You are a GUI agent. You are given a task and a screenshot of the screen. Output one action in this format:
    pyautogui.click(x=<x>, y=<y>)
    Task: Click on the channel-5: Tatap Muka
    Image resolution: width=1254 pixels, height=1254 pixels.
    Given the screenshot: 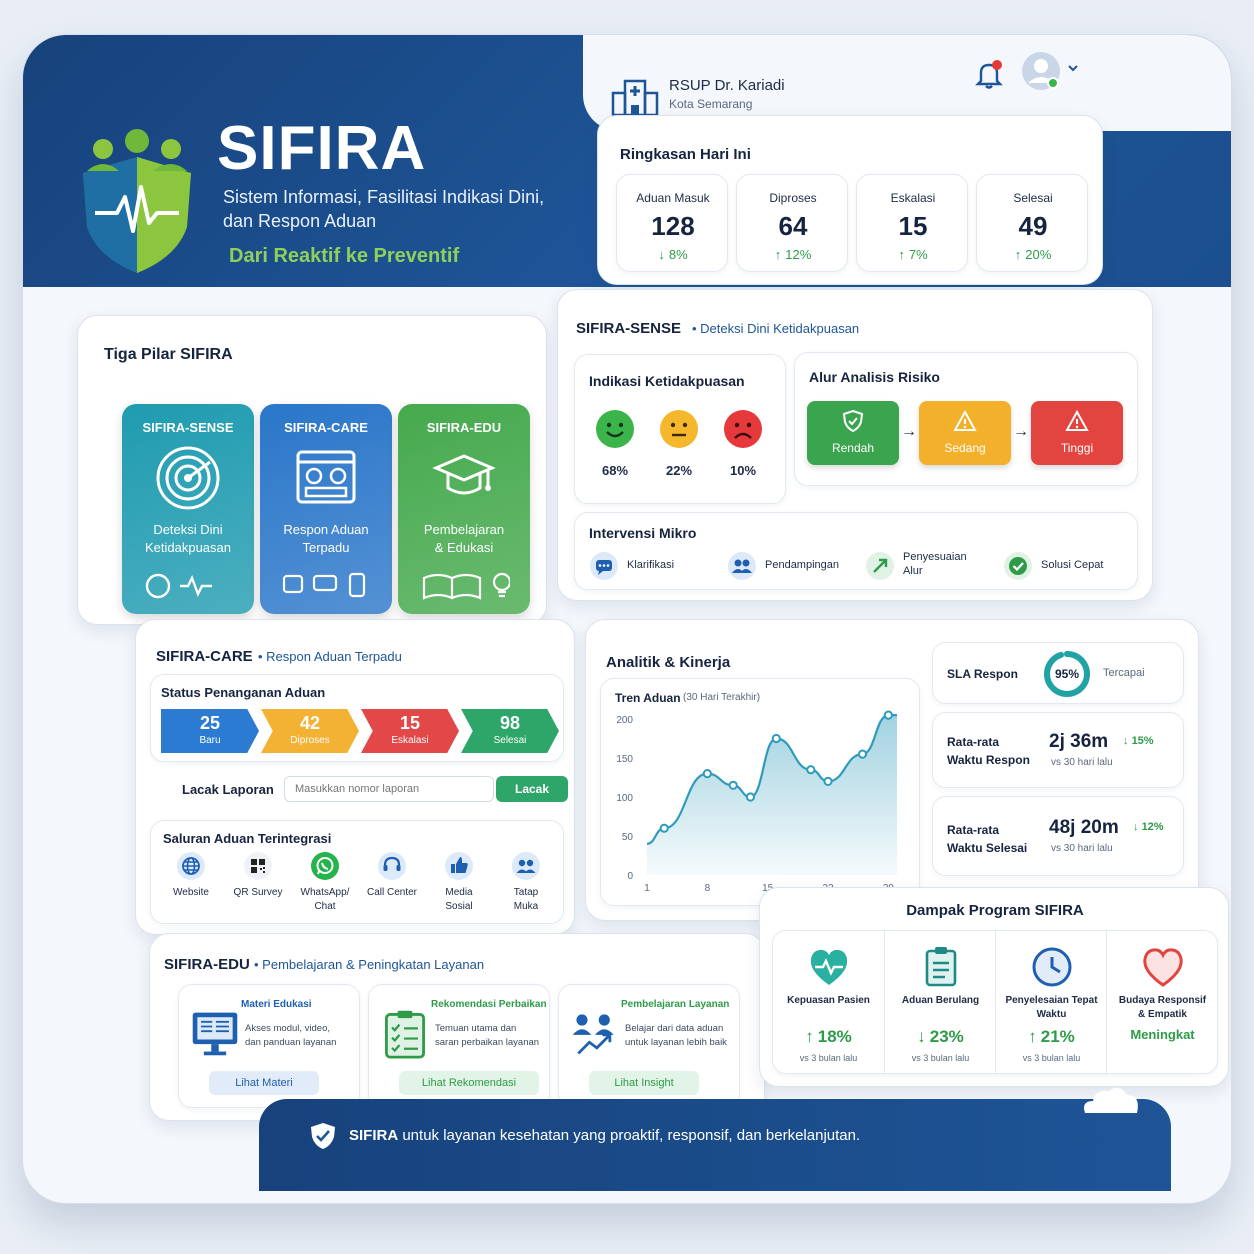 What is the action you would take?
    pyautogui.click(x=526, y=886)
    